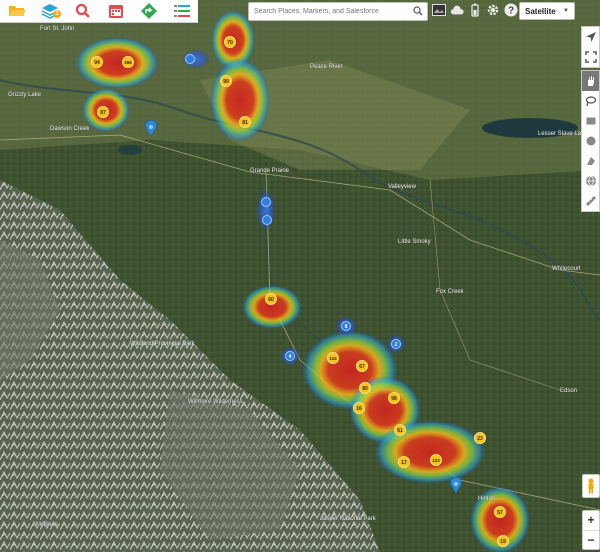  I want to click on cluster-count: 94, so click(97, 63).